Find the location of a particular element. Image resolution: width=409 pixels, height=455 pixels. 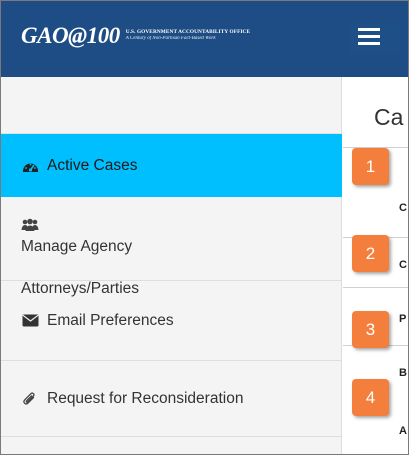

sidebar-item-active-cases: Active Cases is located at coordinates (171, 165).